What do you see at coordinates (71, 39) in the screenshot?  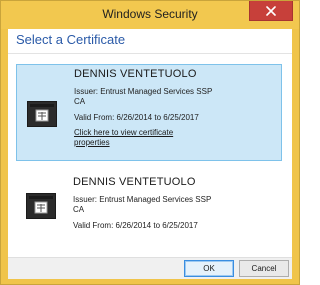 I see `dialog-header: Select a Certificate` at bounding box center [71, 39].